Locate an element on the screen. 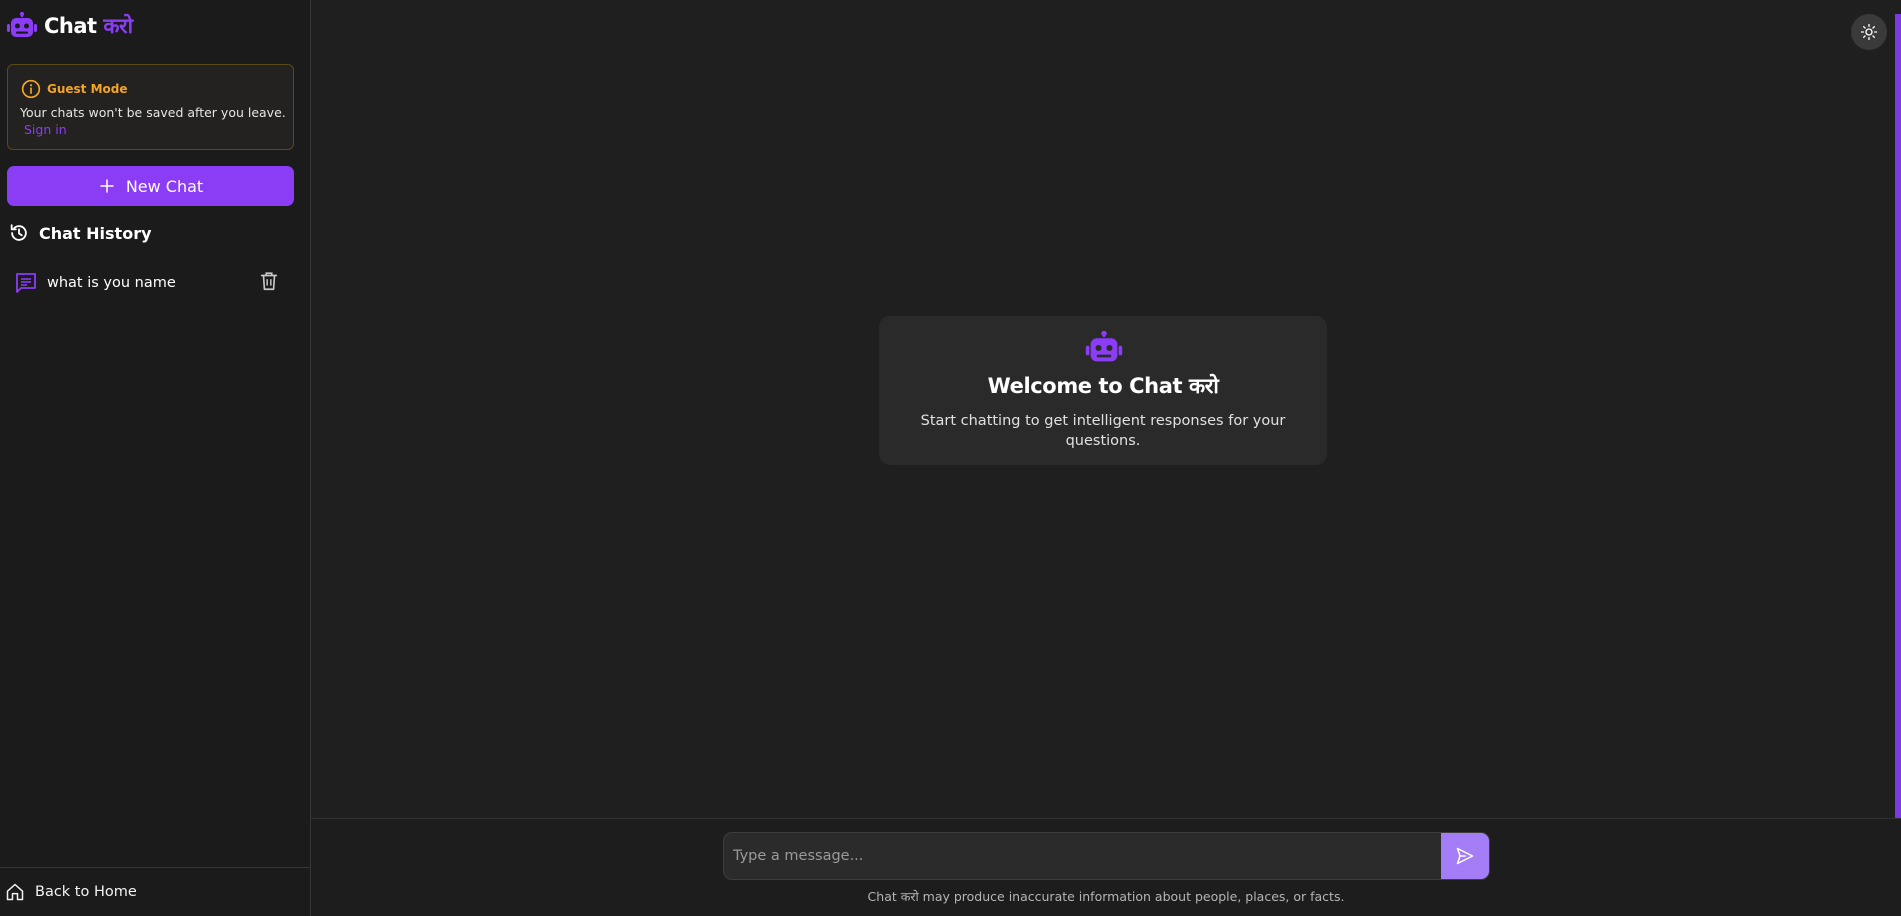 The width and height of the screenshot is (1901, 916). back-to-home-link: Back to Home is located at coordinates (155, 891).